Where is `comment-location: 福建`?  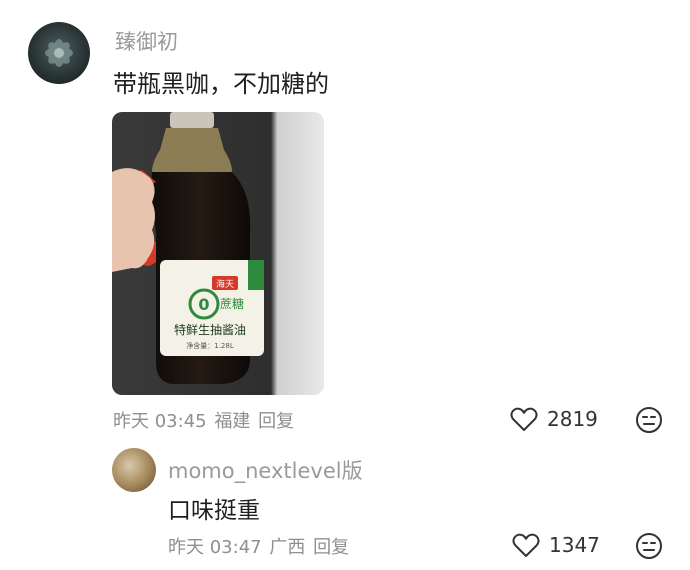
comment-location: 福建 is located at coordinates (232, 421).